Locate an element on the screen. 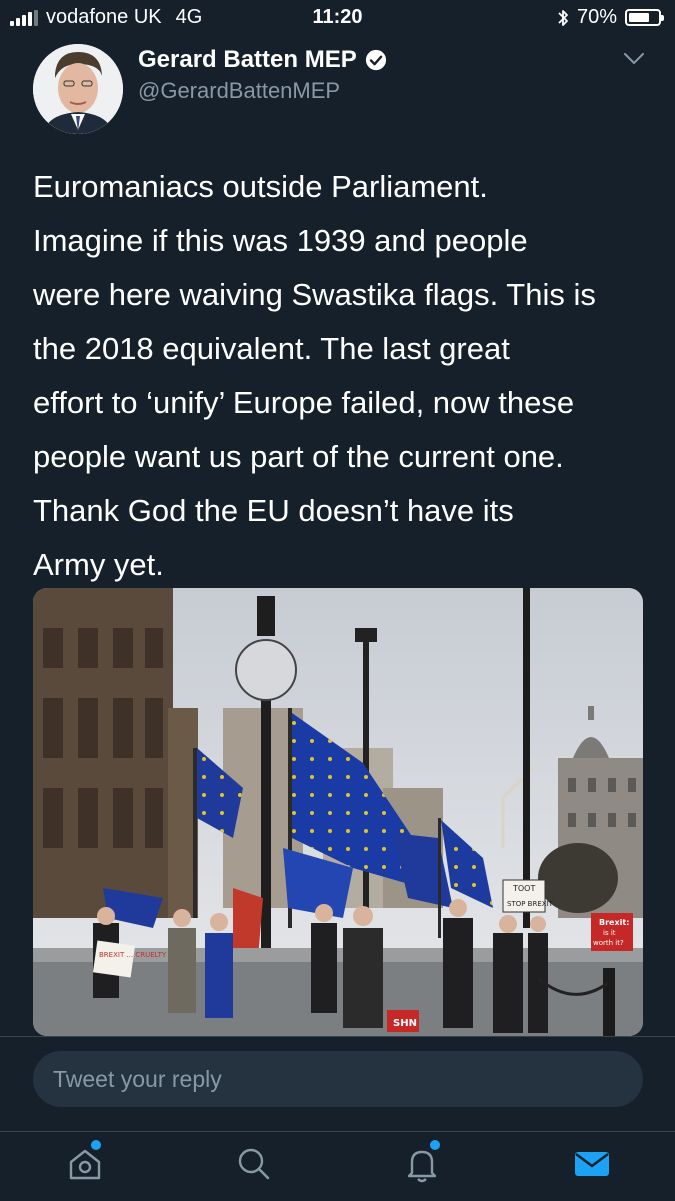 The width and height of the screenshot is (675, 1201). author-name-row: Gerard Batten MEP is located at coordinates (262, 60).